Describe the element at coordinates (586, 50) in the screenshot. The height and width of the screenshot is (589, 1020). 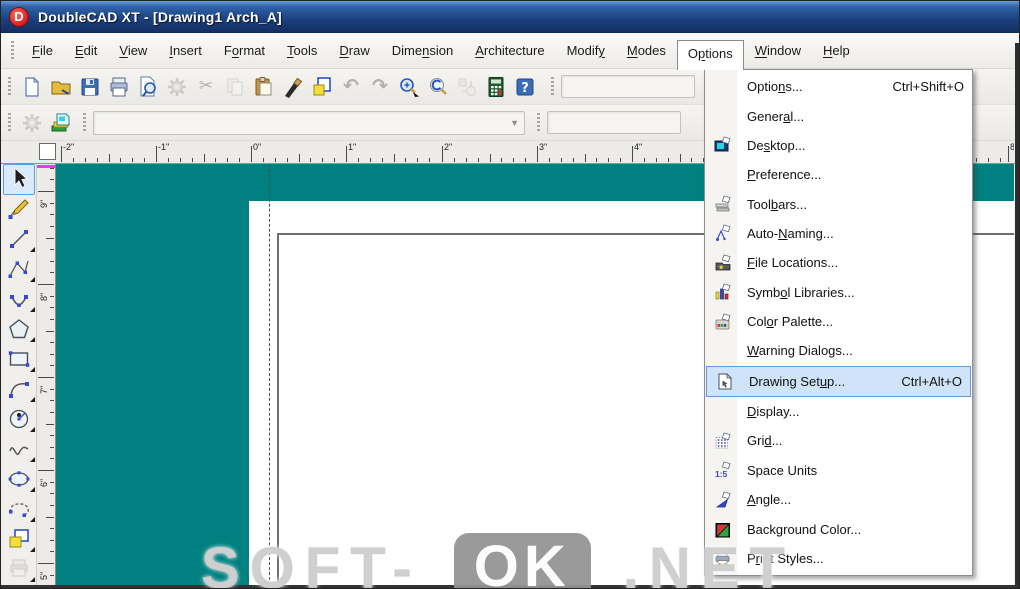
I see `menu-modify: Modify` at that location.